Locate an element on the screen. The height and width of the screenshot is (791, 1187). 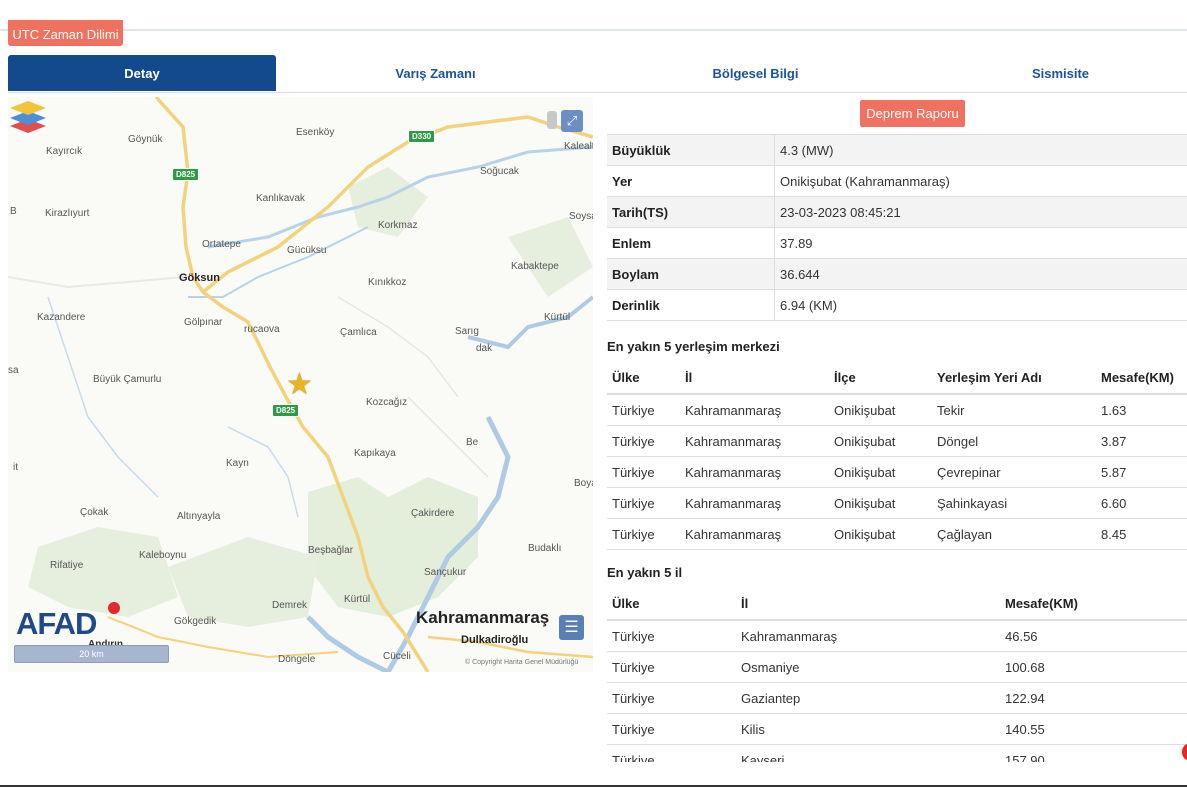
table-cell: 1.63 is located at coordinates (1141, 410).